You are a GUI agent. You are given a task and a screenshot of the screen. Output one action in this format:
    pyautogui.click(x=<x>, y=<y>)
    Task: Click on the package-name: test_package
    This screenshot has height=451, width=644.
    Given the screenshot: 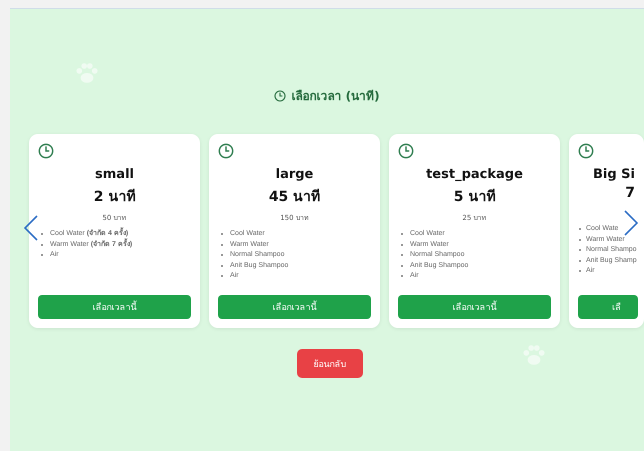 What is the action you would take?
    pyautogui.click(x=474, y=174)
    